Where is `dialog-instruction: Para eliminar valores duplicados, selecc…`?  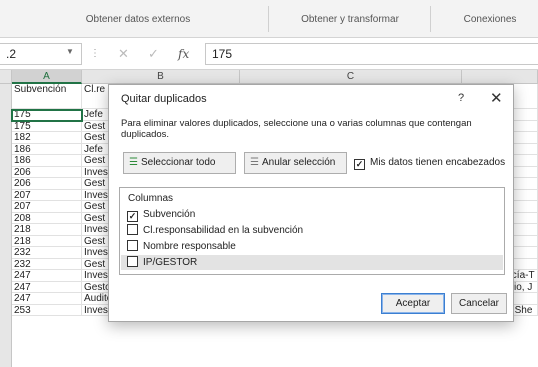
dialog-instruction: Para eliminar valores duplicados, selecc… is located at coordinates (296, 129).